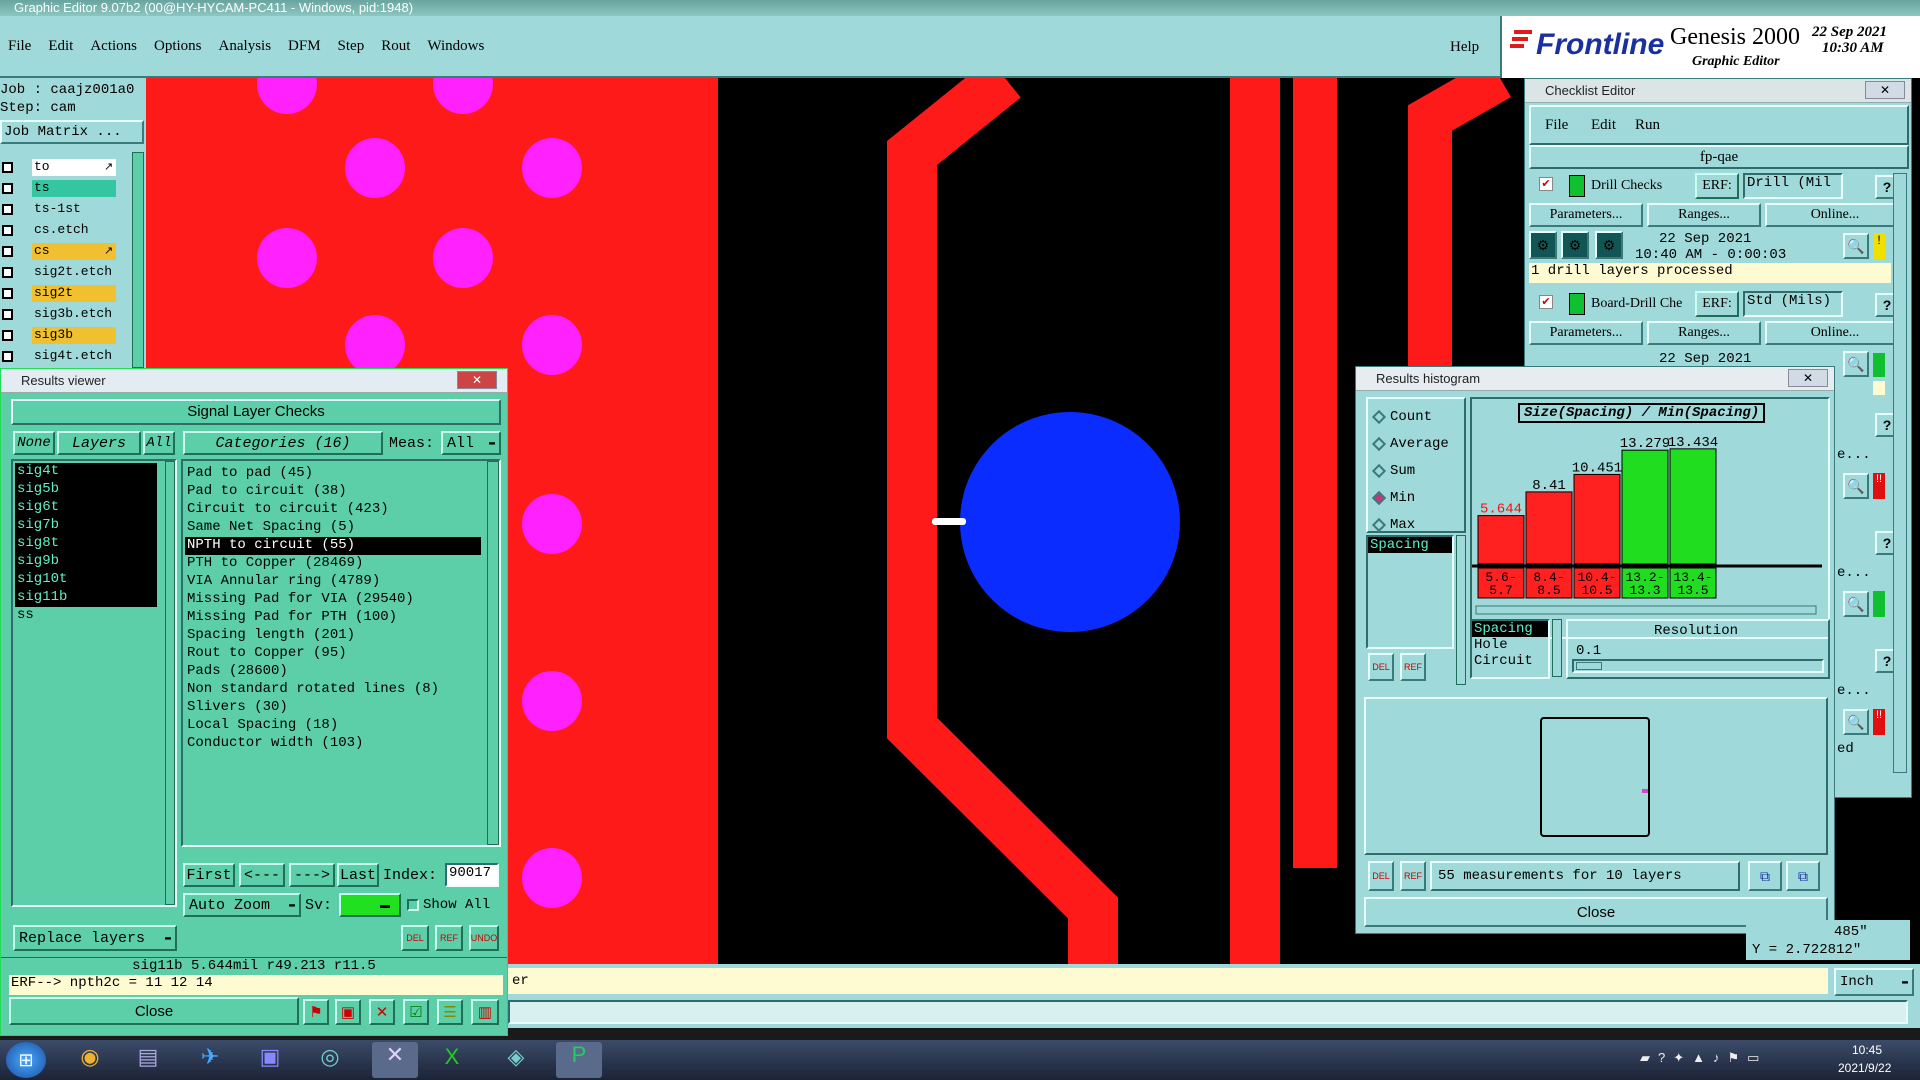 The width and height of the screenshot is (1920, 1080). Describe the element at coordinates (395, 1060) in the screenshot. I see `taskbar-app-icon: ✕` at that location.